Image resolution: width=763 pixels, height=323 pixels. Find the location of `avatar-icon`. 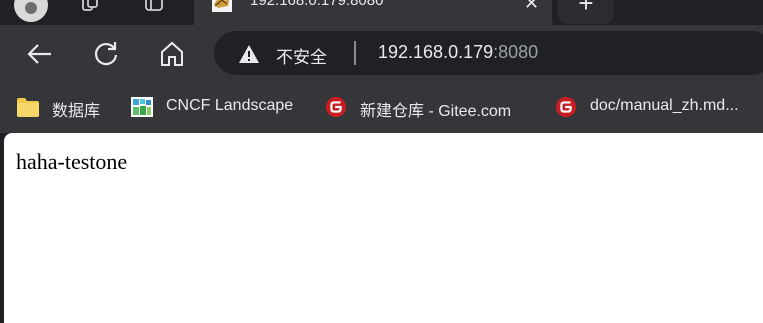

avatar-icon is located at coordinates (31, 8).